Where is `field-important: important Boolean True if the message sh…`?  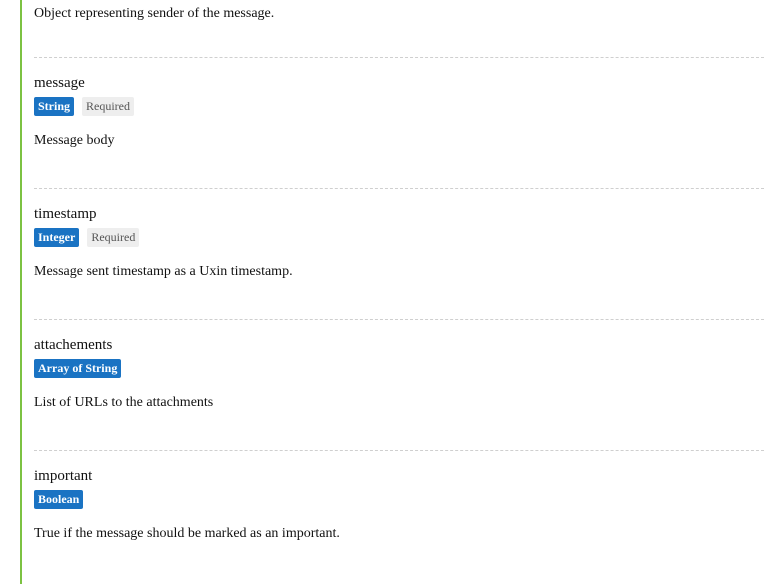 field-important: important Boolean True if the message sh… is located at coordinates (399, 505).